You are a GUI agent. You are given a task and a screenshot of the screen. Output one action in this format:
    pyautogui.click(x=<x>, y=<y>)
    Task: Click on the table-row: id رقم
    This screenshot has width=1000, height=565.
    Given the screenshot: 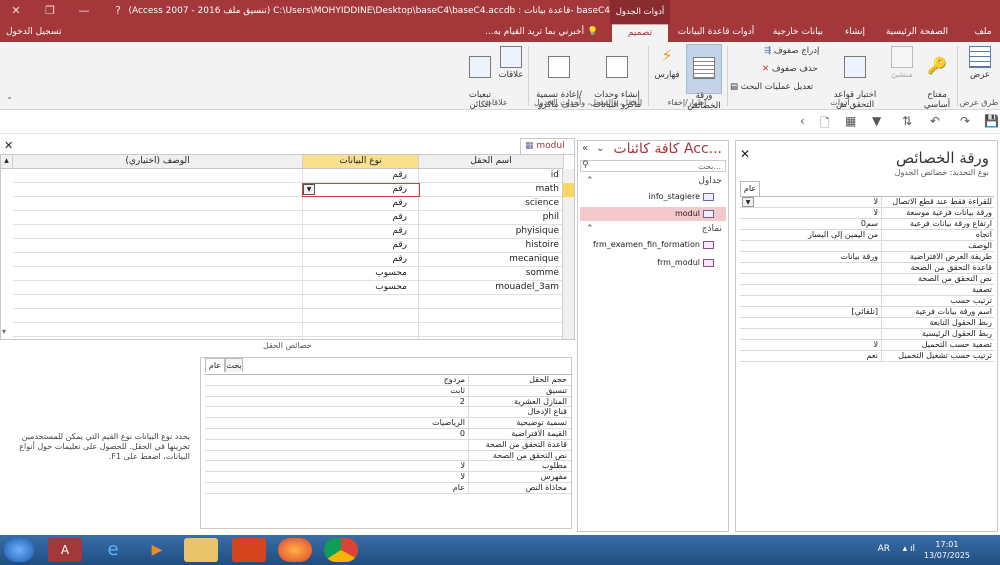 What is the action you would take?
    pyautogui.click(x=288, y=176)
    